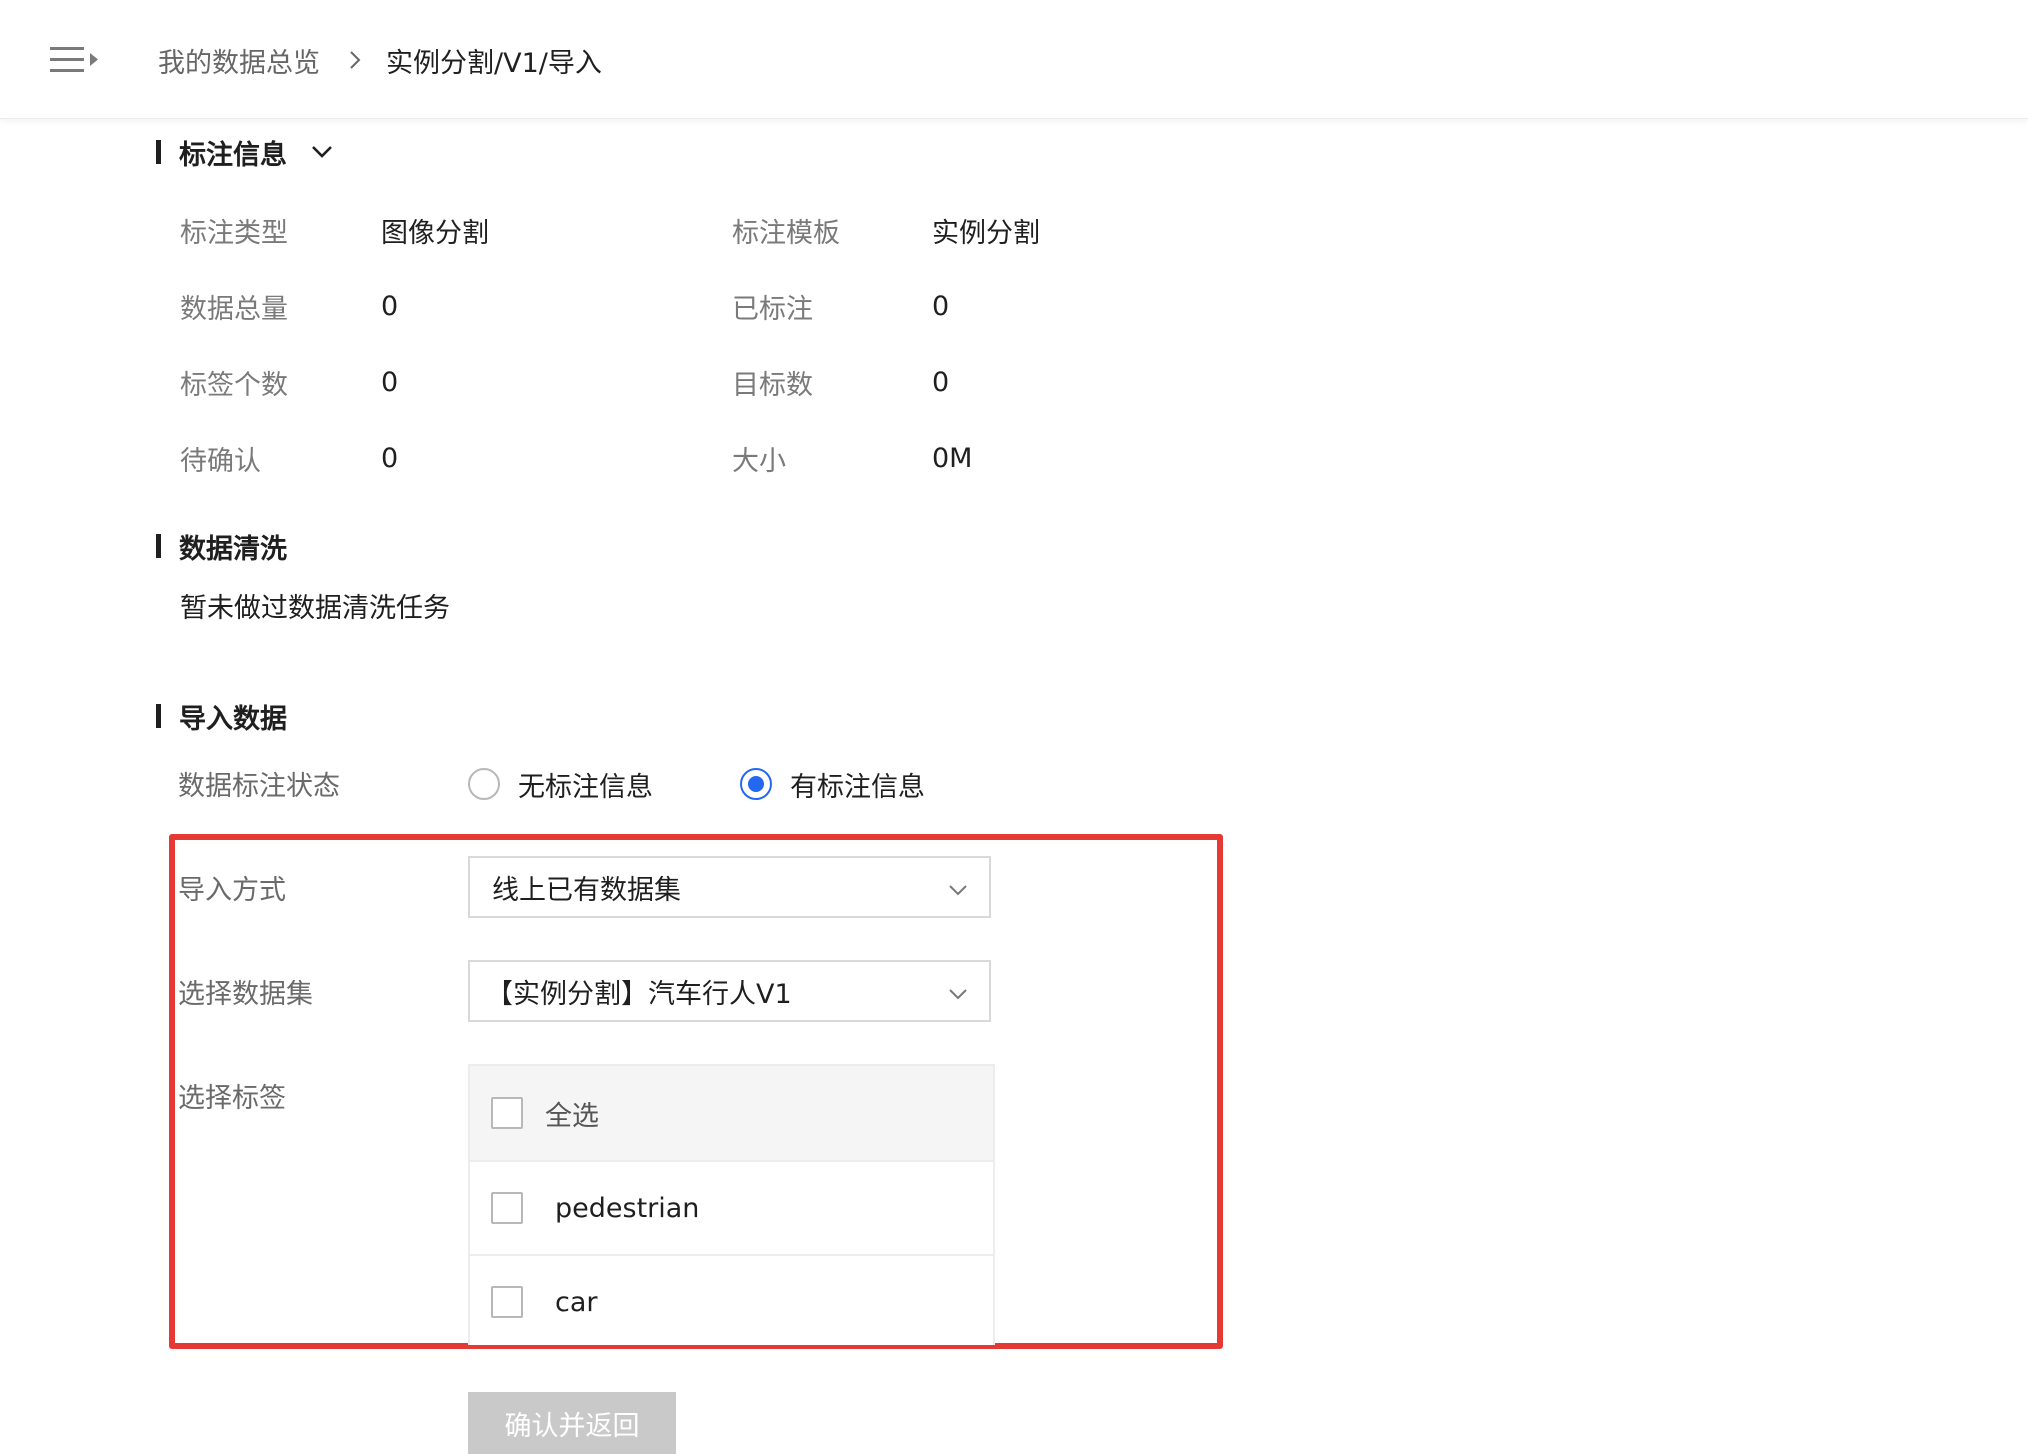  What do you see at coordinates (494, 63) in the screenshot?
I see `breadcrumb-current: 实例分割/V1/导入` at bounding box center [494, 63].